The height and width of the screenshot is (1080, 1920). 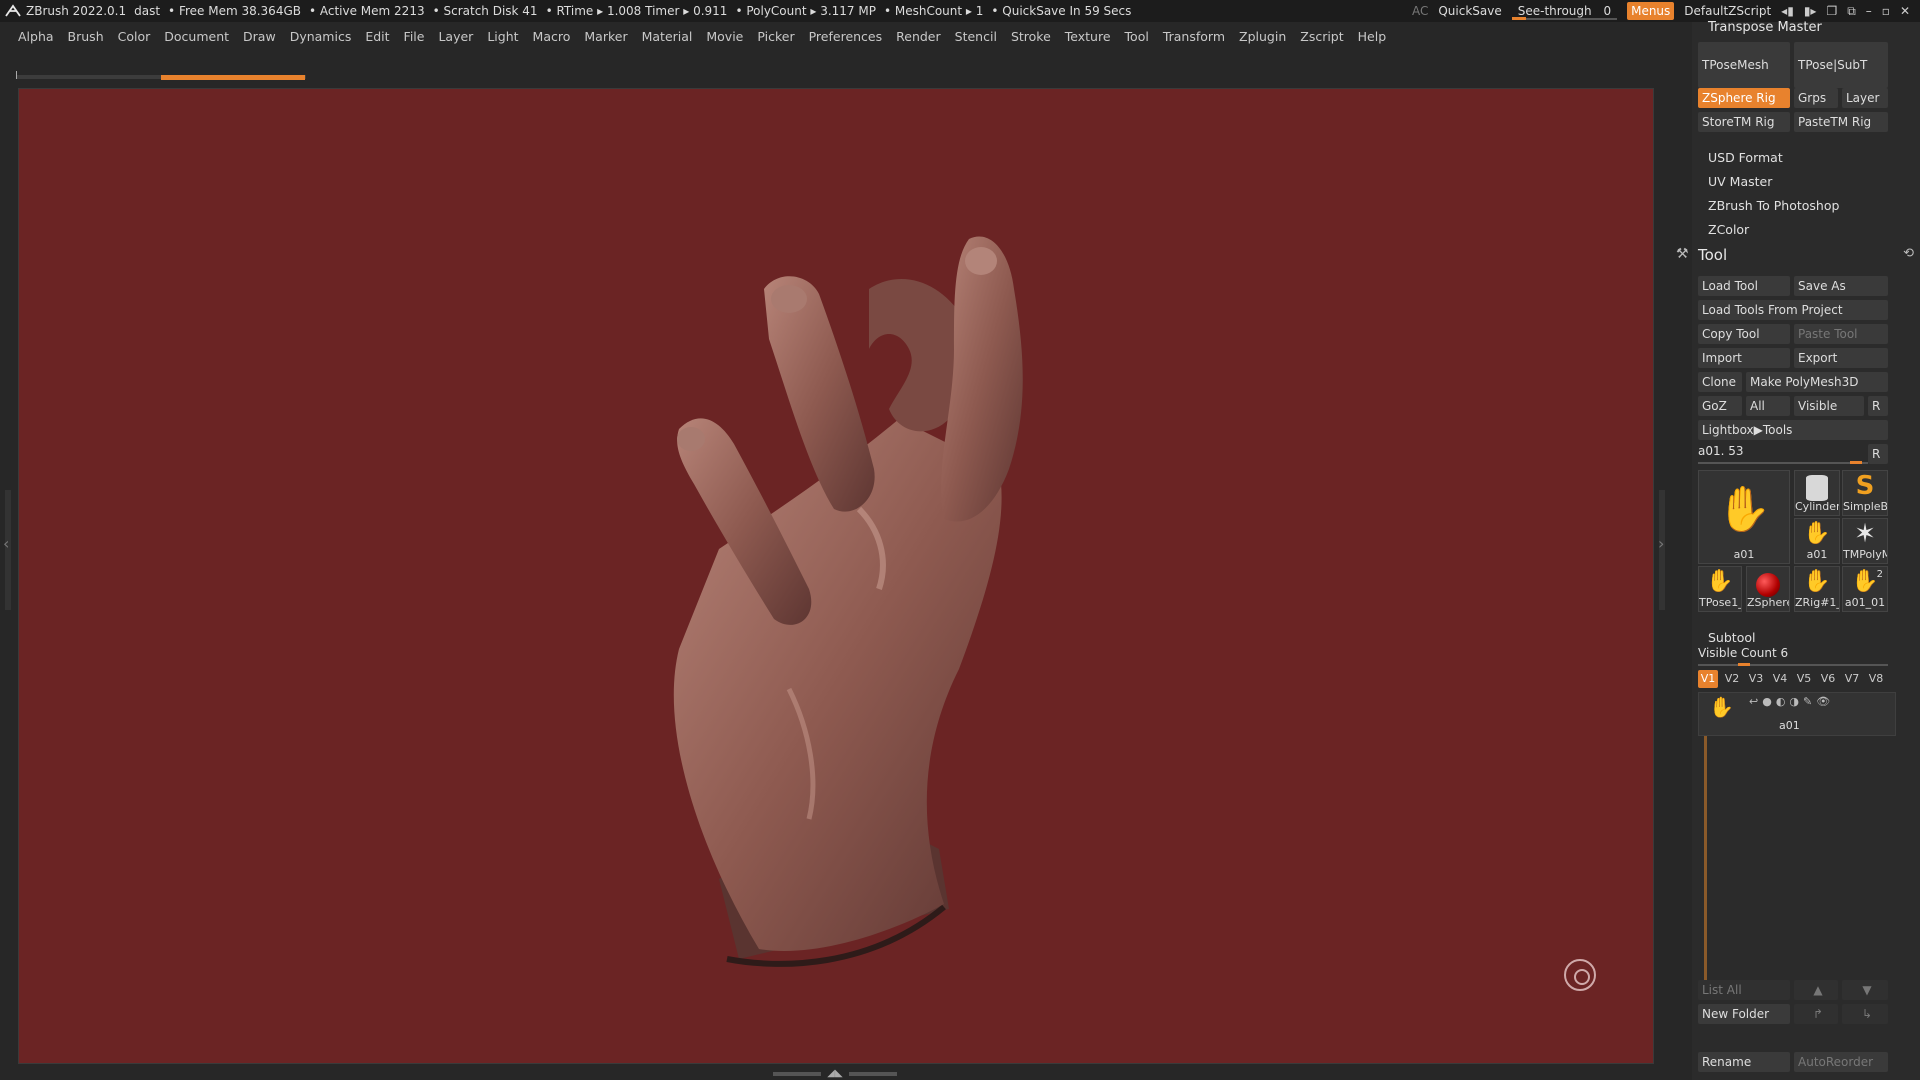 I want to click on menu-alpha: Alpha, so click(x=36, y=36).